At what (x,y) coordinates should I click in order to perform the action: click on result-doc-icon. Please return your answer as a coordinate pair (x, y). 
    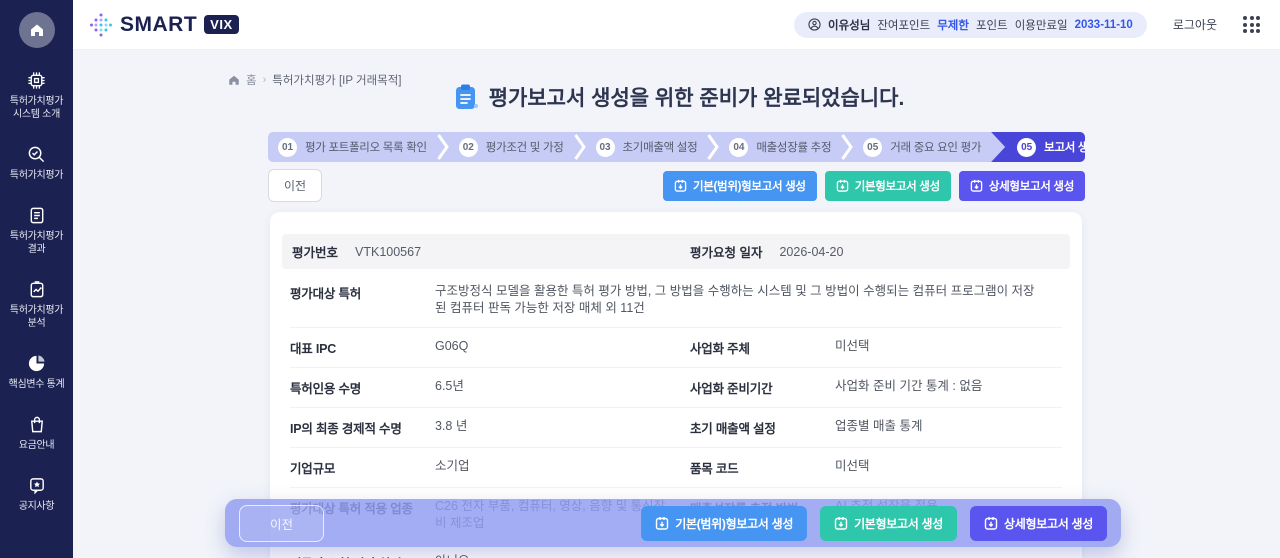
    Looking at the image, I should click on (37, 215).